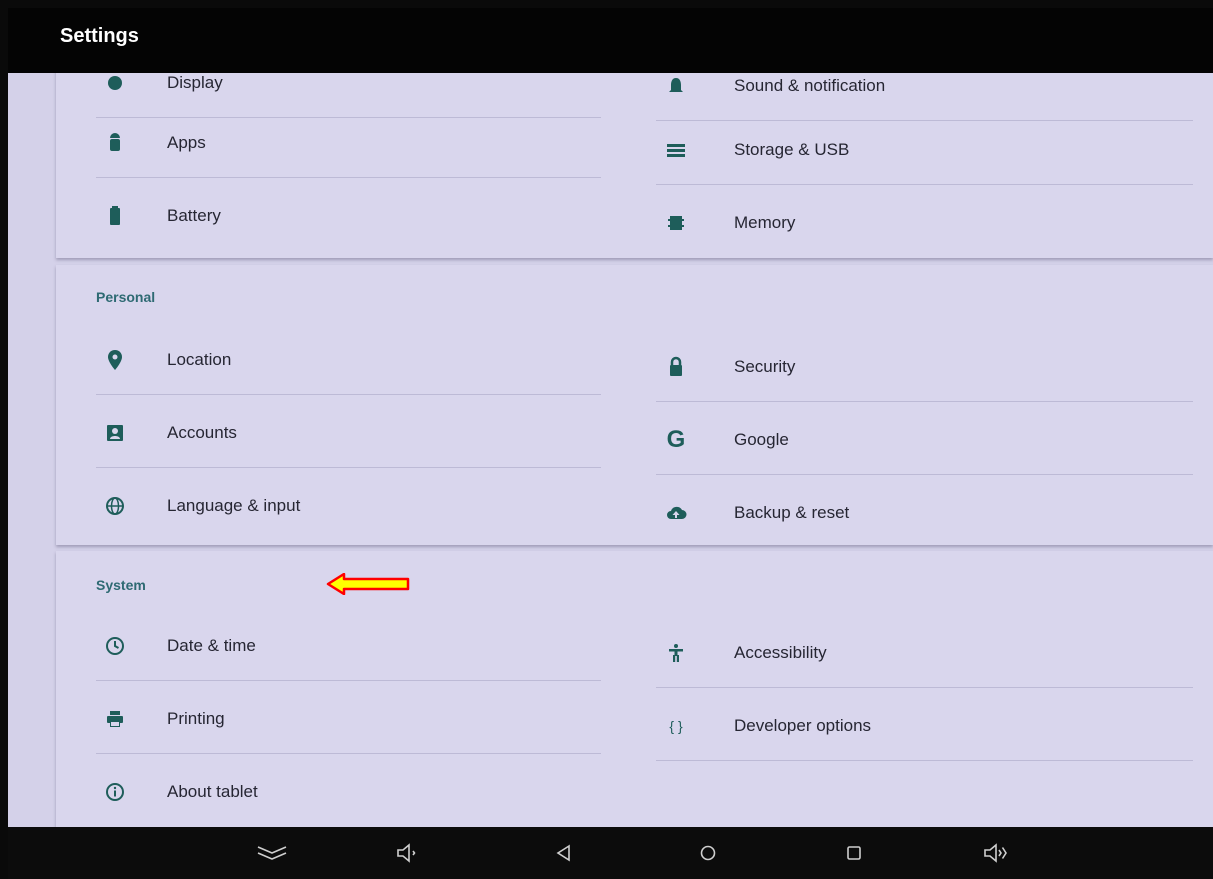 The height and width of the screenshot is (879, 1213). What do you see at coordinates (115, 646) in the screenshot?
I see `clock-icon` at bounding box center [115, 646].